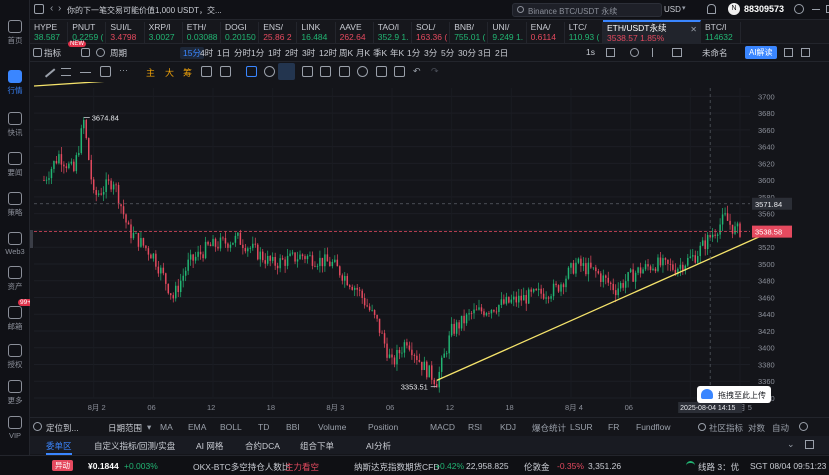 Image resolution: width=829 pixels, height=475 pixels. Describe the element at coordinates (613, 427) in the screenshot. I see `indicator-option: FR` at that location.